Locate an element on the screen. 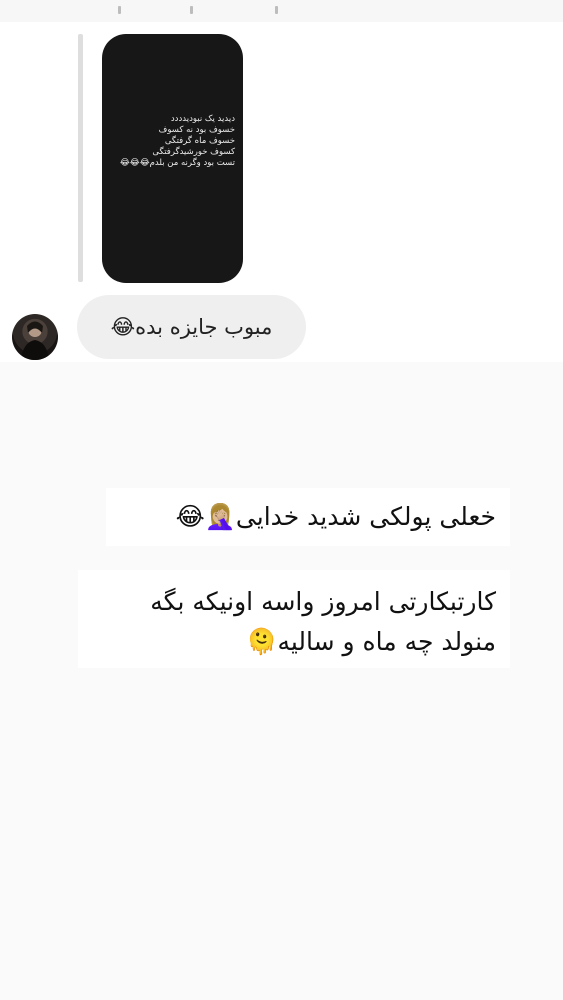 This screenshot has width=563, height=1000. caption-text: خعلی پولکی شدید خدایی🤦🏼‍♀️😂 is located at coordinates (335, 516).